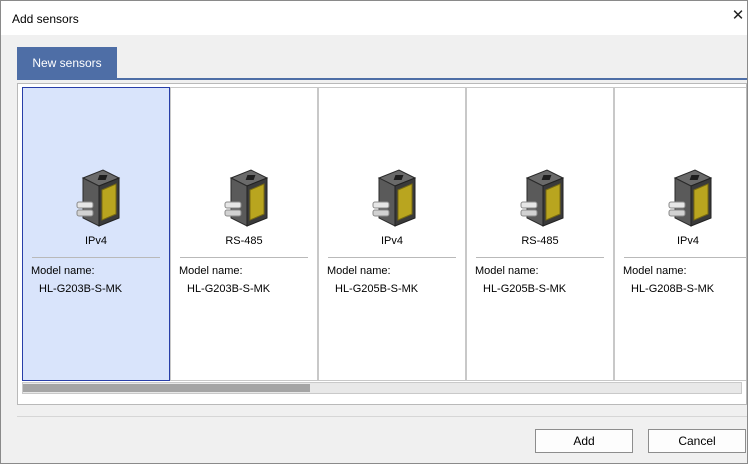 This screenshot has width=748, height=464. Describe the element at coordinates (392, 234) in the screenshot. I see `sensor-card: IPv4 Model name: HL-G205B-S-MK` at that location.